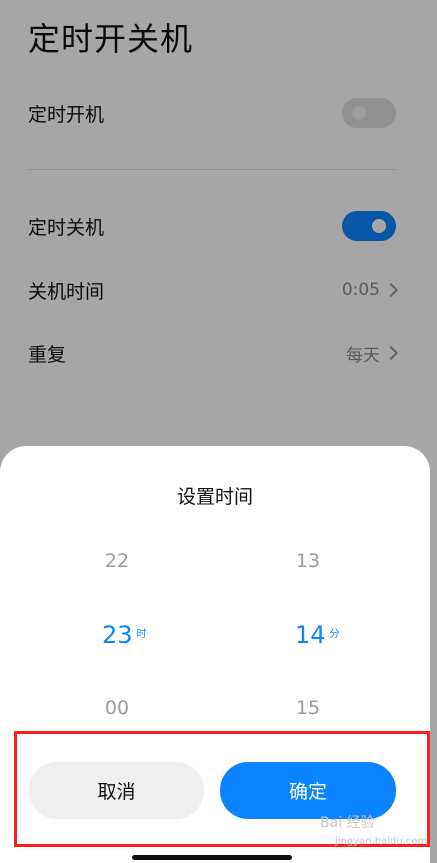 This screenshot has height=863, width=437. I want to click on minute-unit: 分, so click(334, 634).